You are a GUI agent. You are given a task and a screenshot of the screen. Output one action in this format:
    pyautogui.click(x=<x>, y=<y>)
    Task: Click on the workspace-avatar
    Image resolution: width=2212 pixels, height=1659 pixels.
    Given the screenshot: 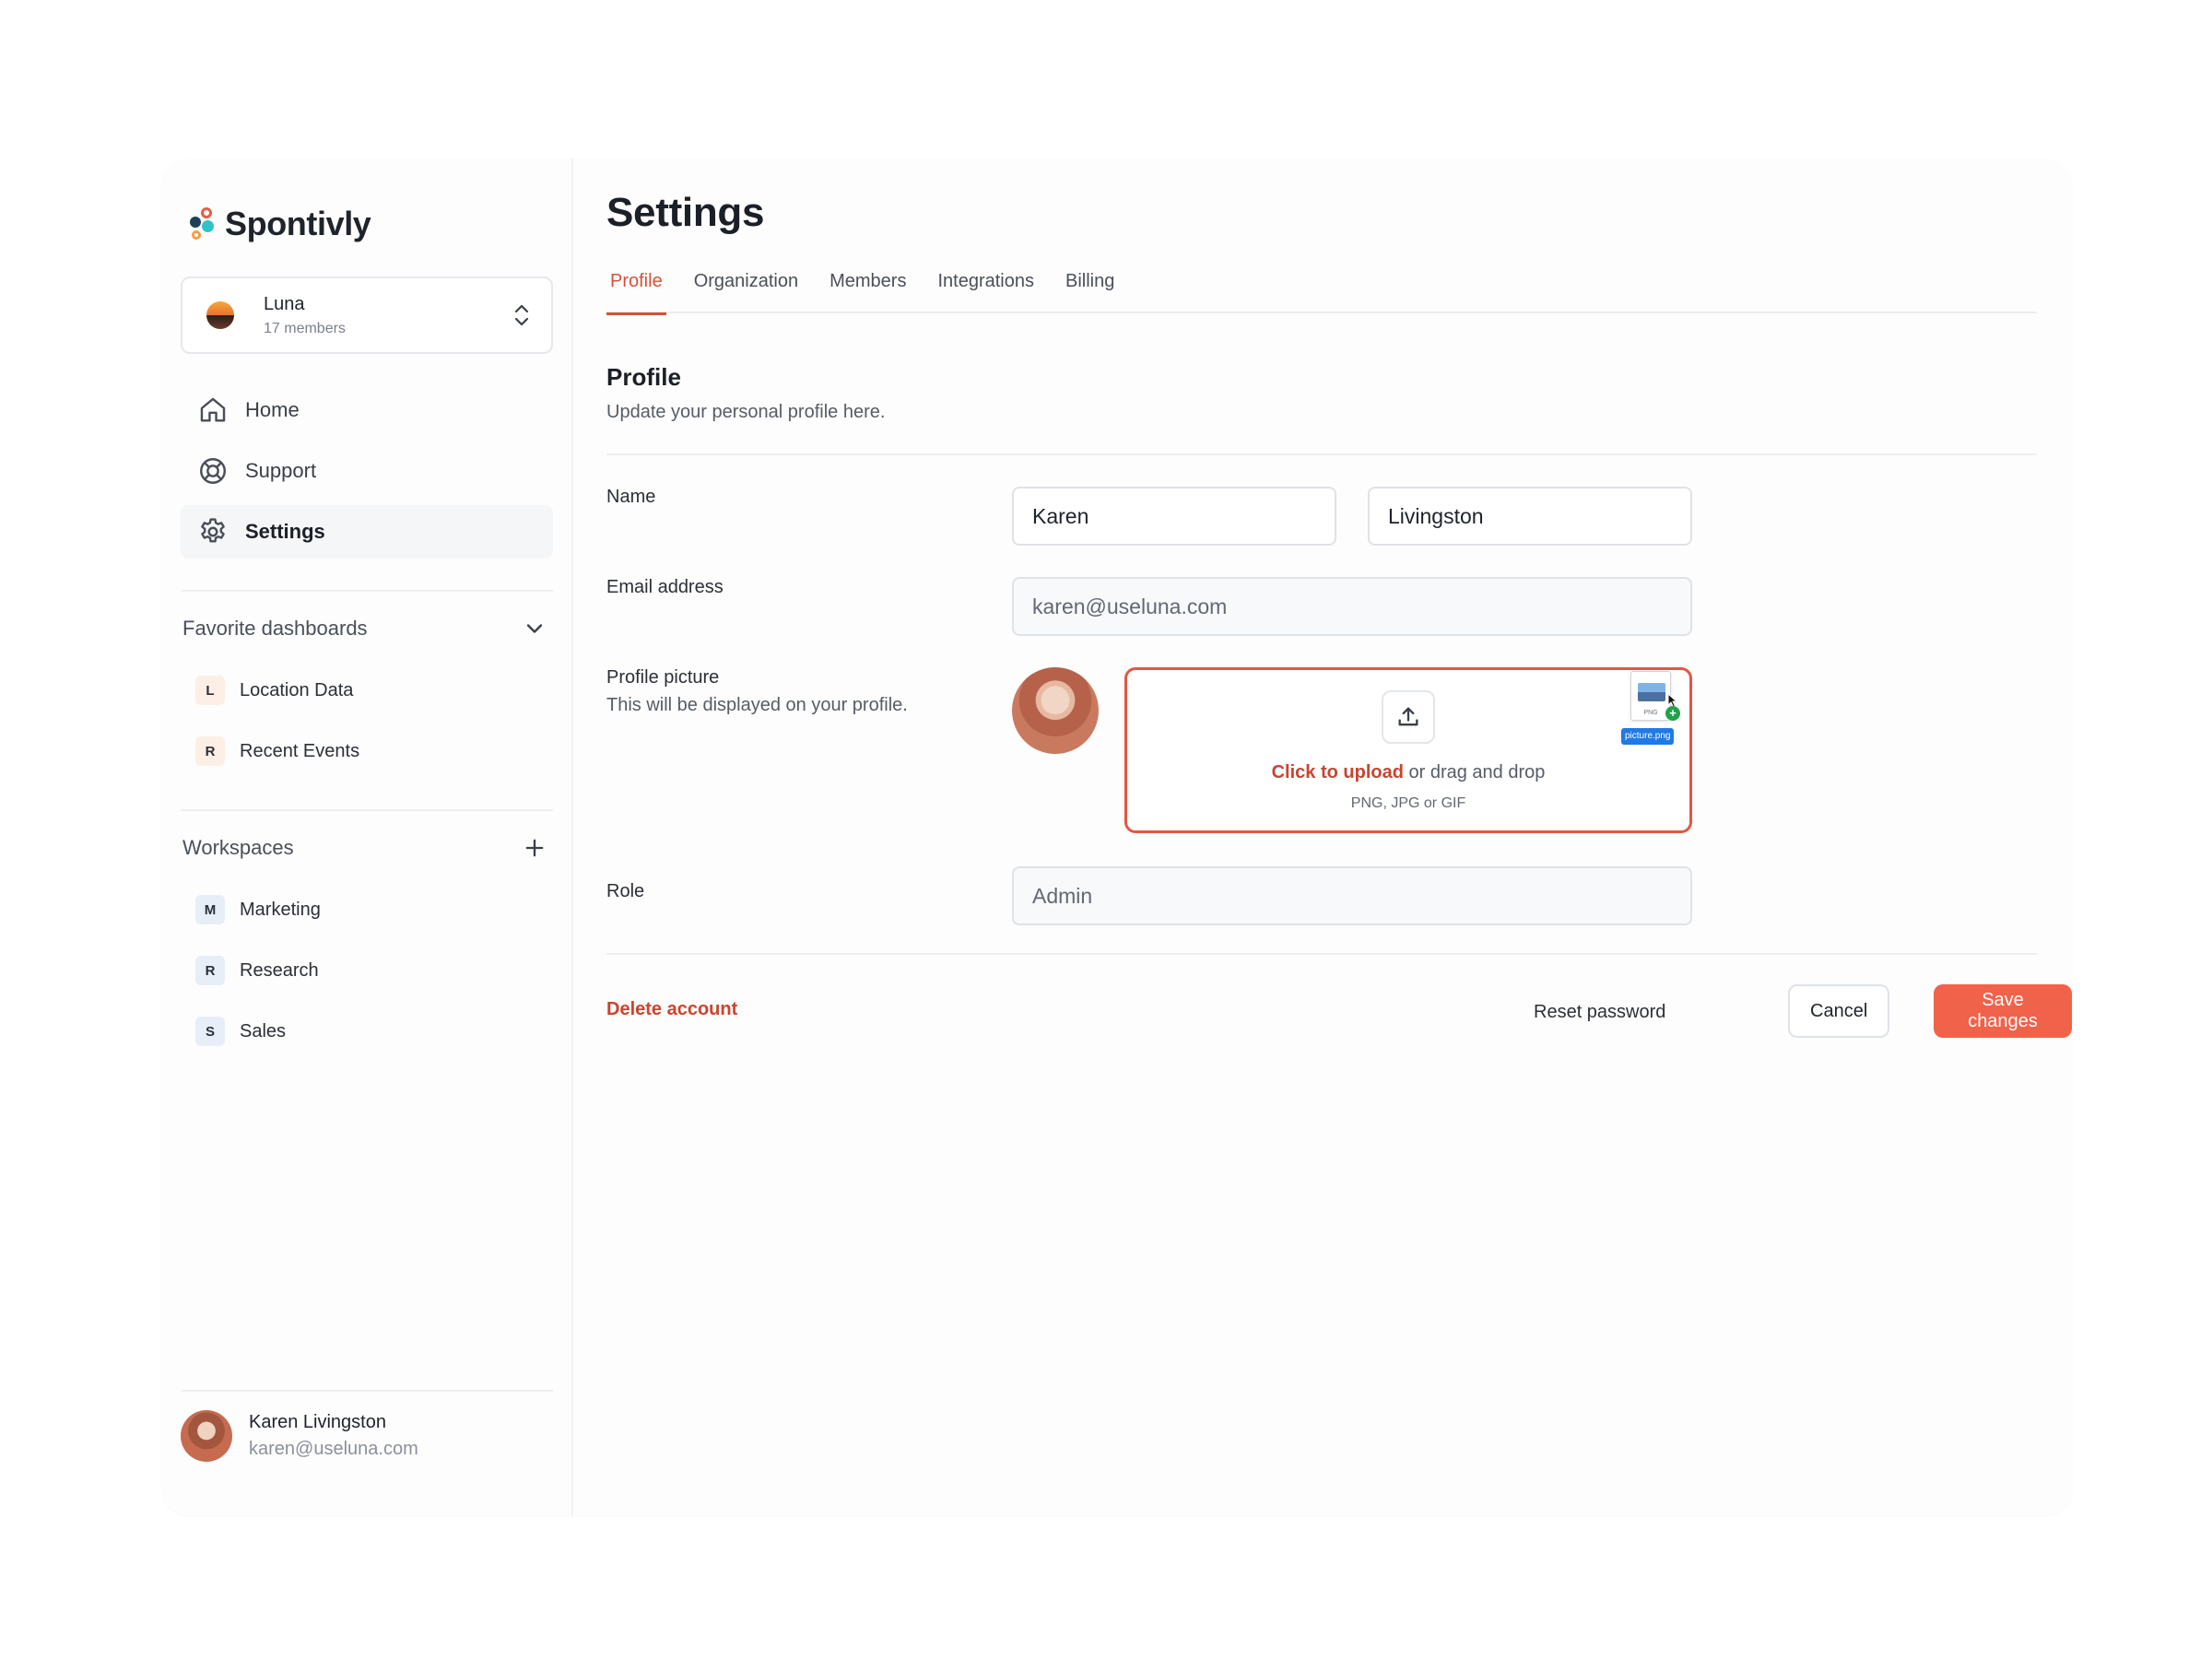 What is the action you would take?
    pyautogui.click(x=220, y=315)
    